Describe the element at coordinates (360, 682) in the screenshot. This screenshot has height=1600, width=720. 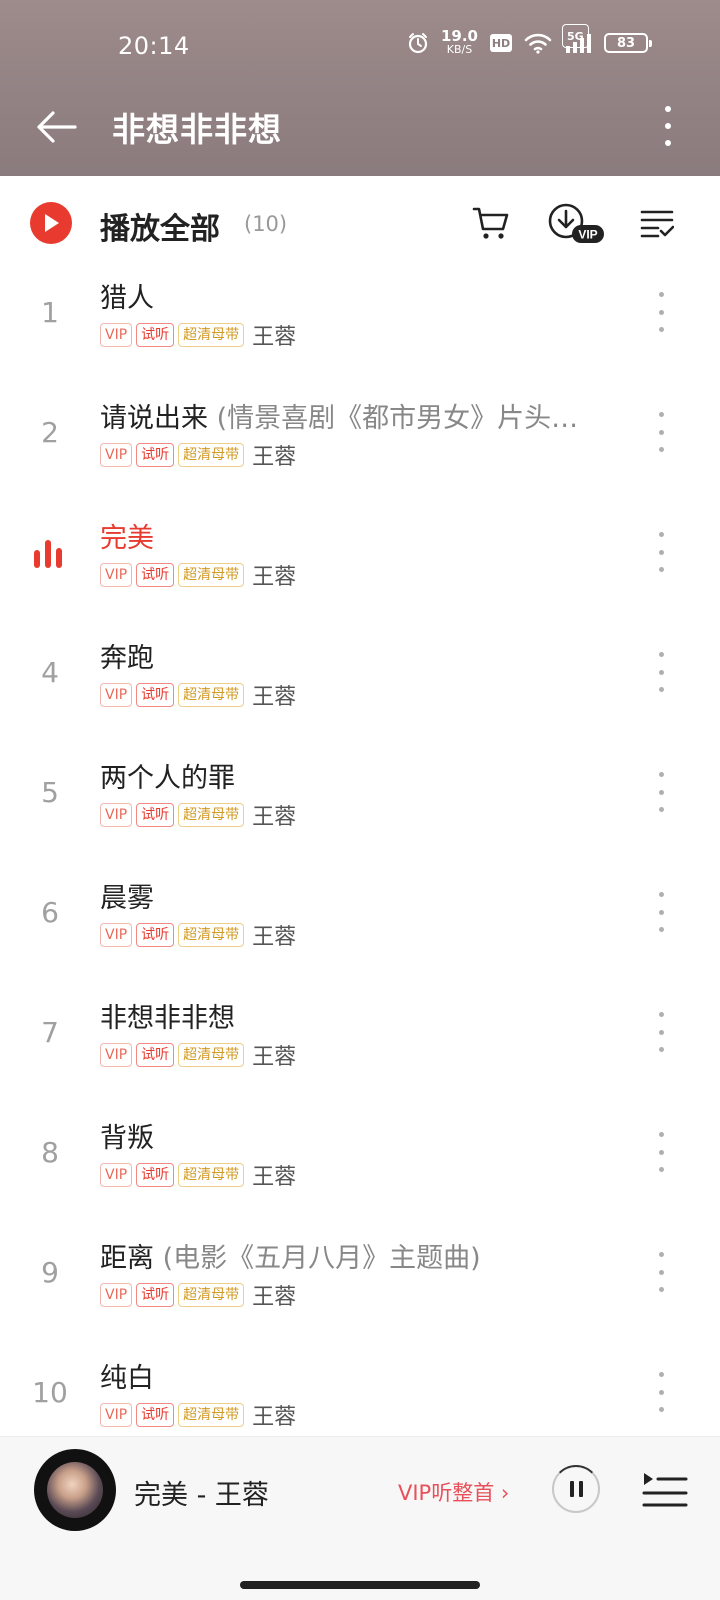
I see `song-row: 4 奔跑 VIP 试听 超清母带 王蓉` at that location.